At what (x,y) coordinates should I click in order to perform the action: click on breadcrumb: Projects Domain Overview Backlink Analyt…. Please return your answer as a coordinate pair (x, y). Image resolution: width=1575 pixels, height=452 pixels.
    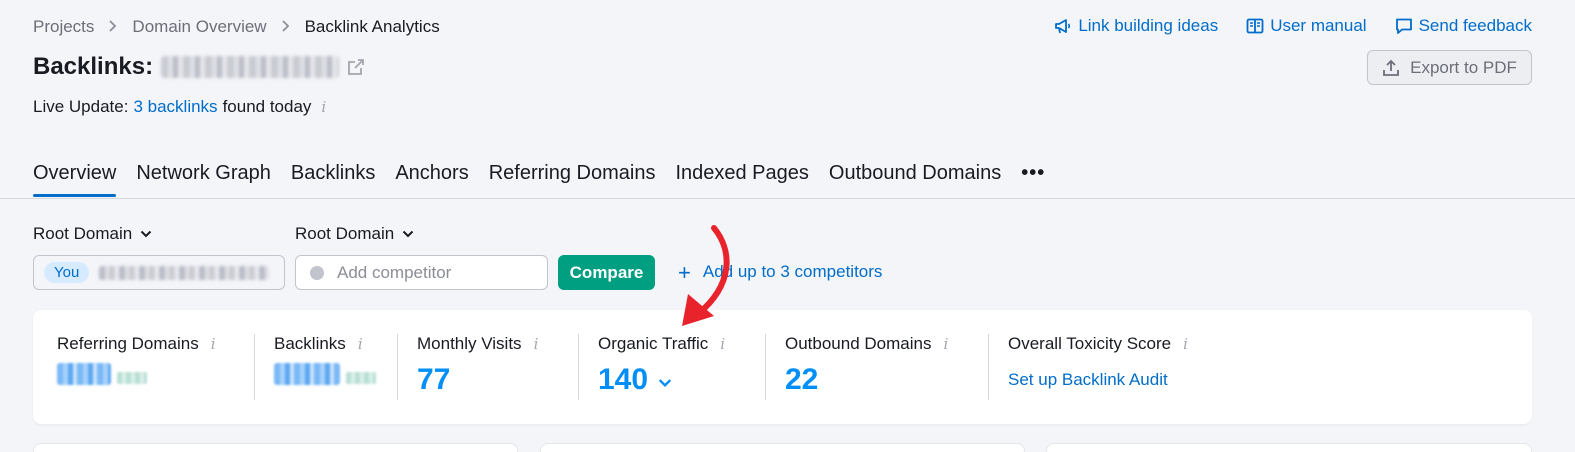
    Looking at the image, I should click on (236, 27).